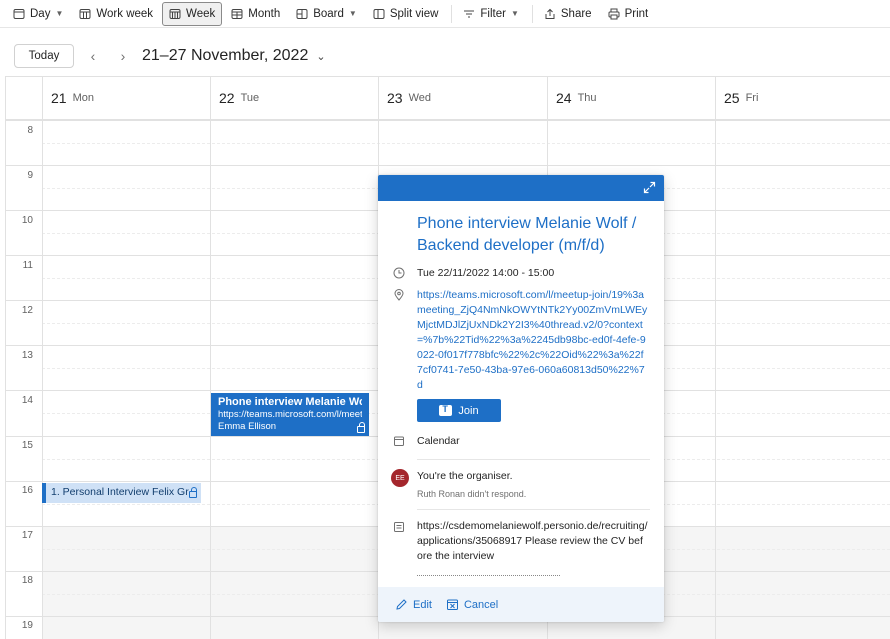  I want to click on notes-separator, so click(488, 575).